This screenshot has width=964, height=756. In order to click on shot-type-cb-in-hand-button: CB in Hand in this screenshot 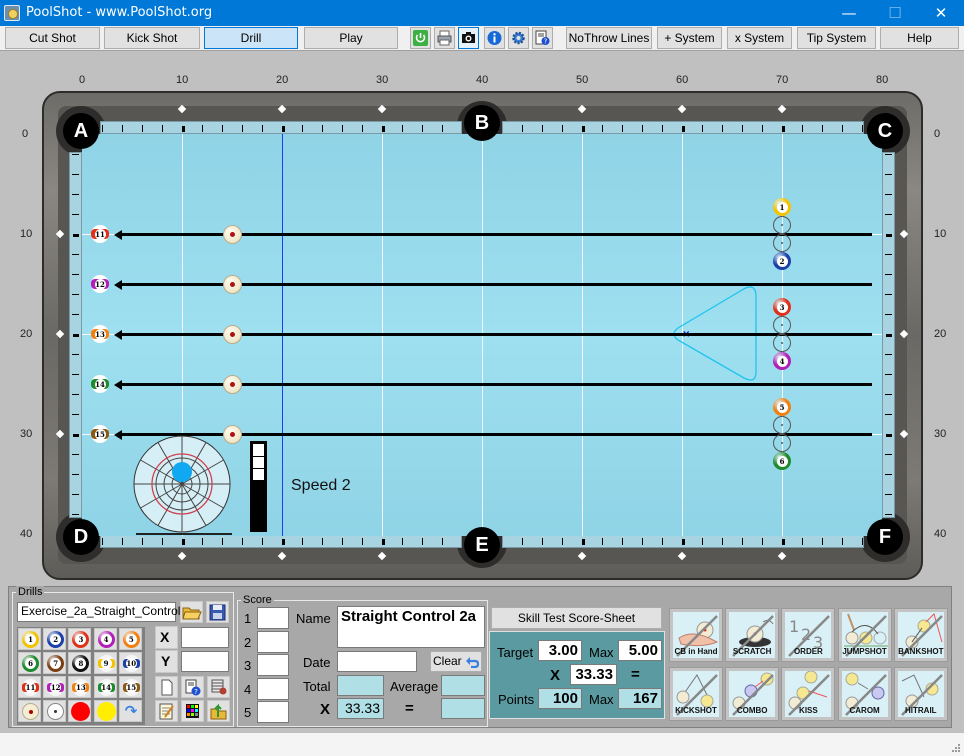, I will do `click(696, 635)`.